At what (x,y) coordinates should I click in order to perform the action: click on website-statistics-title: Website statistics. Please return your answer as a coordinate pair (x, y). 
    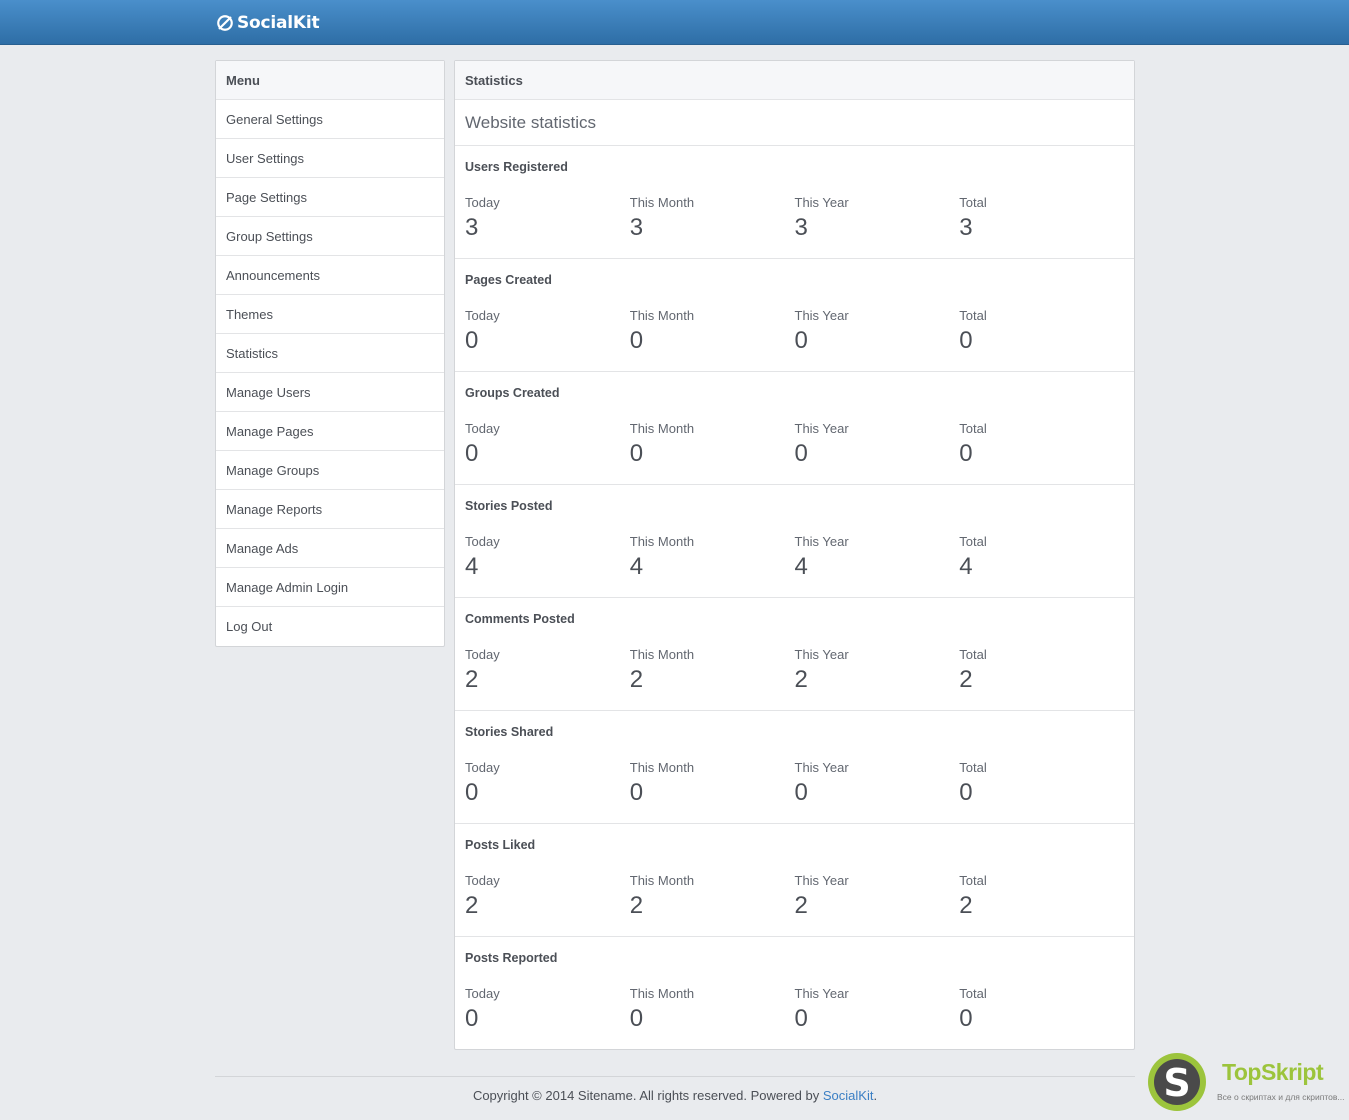
    Looking at the image, I should click on (794, 123).